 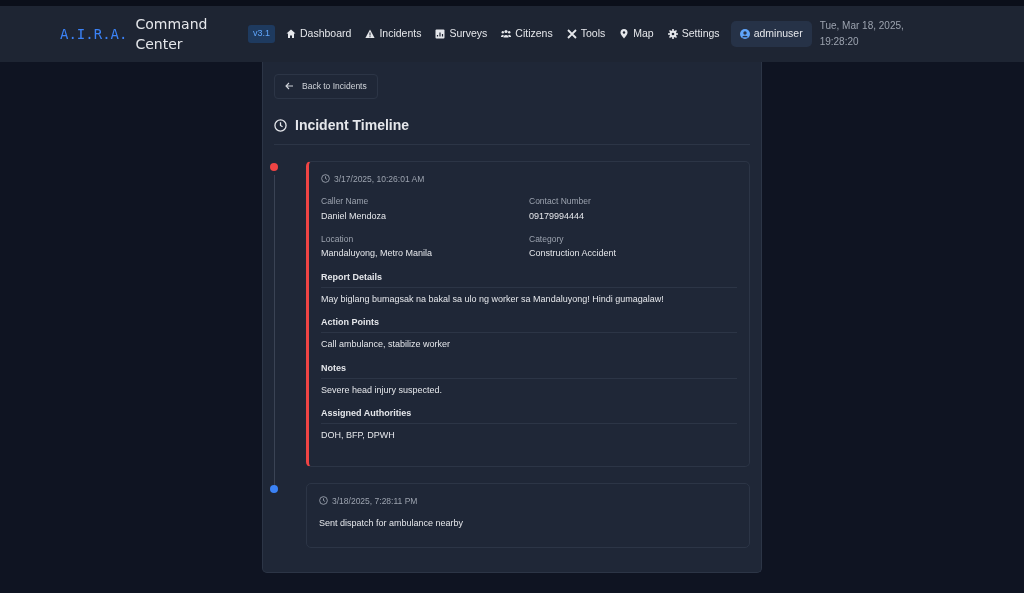 What do you see at coordinates (319, 34) in the screenshot?
I see `nav-link: Dashboard` at bounding box center [319, 34].